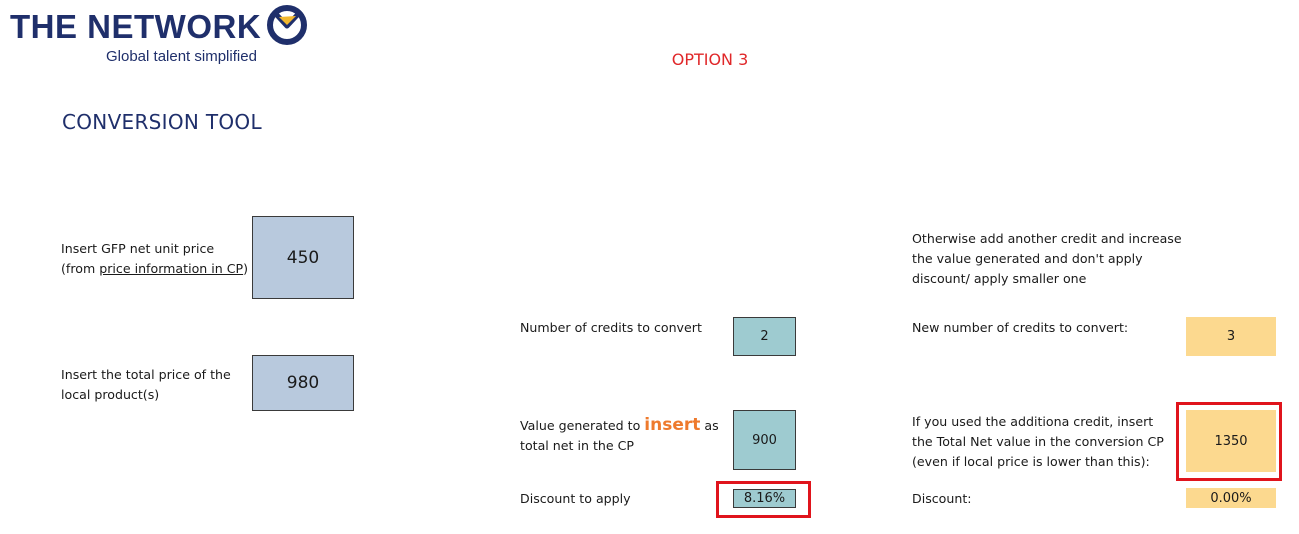 The width and height of the screenshot is (1299, 534). What do you see at coordinates (303, 257) in the screenshot?
I see `gfp-price-input: 450` at bounding box center [303, 257].